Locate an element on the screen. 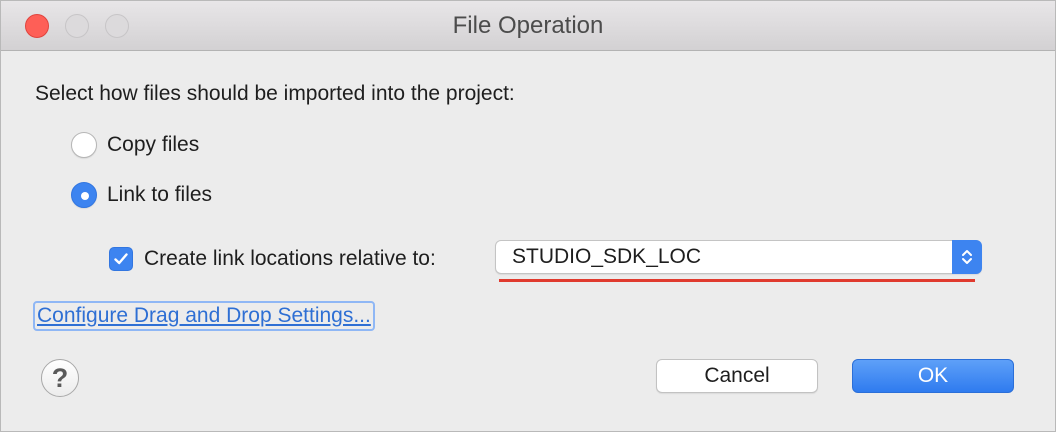 The height and width of the screenshot is (432, 1056). relative-location-select: STUDIO_SDK_LOC is located at coordinates (738, 257).